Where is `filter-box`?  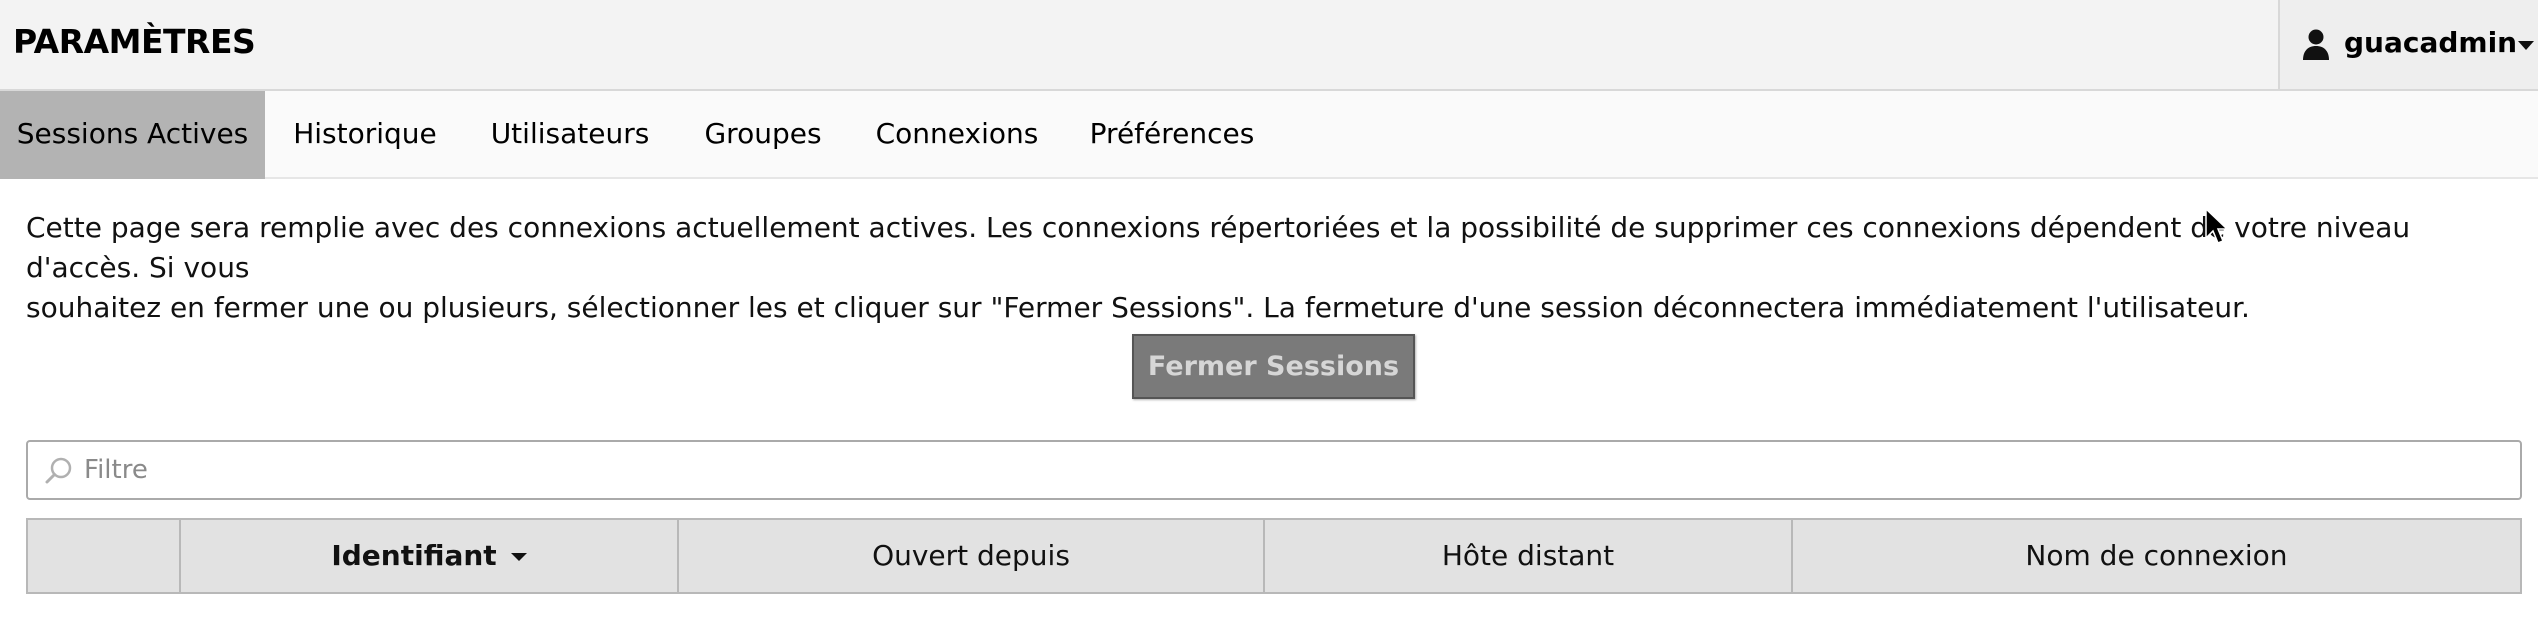 filter-box is located at coordinates (1274, 470).